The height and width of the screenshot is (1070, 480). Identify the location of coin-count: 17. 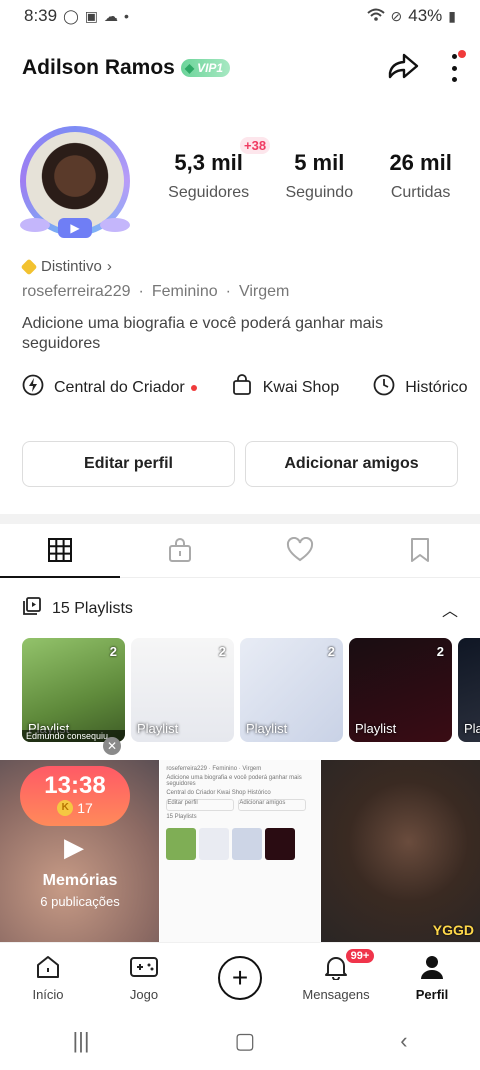
(85, 808).